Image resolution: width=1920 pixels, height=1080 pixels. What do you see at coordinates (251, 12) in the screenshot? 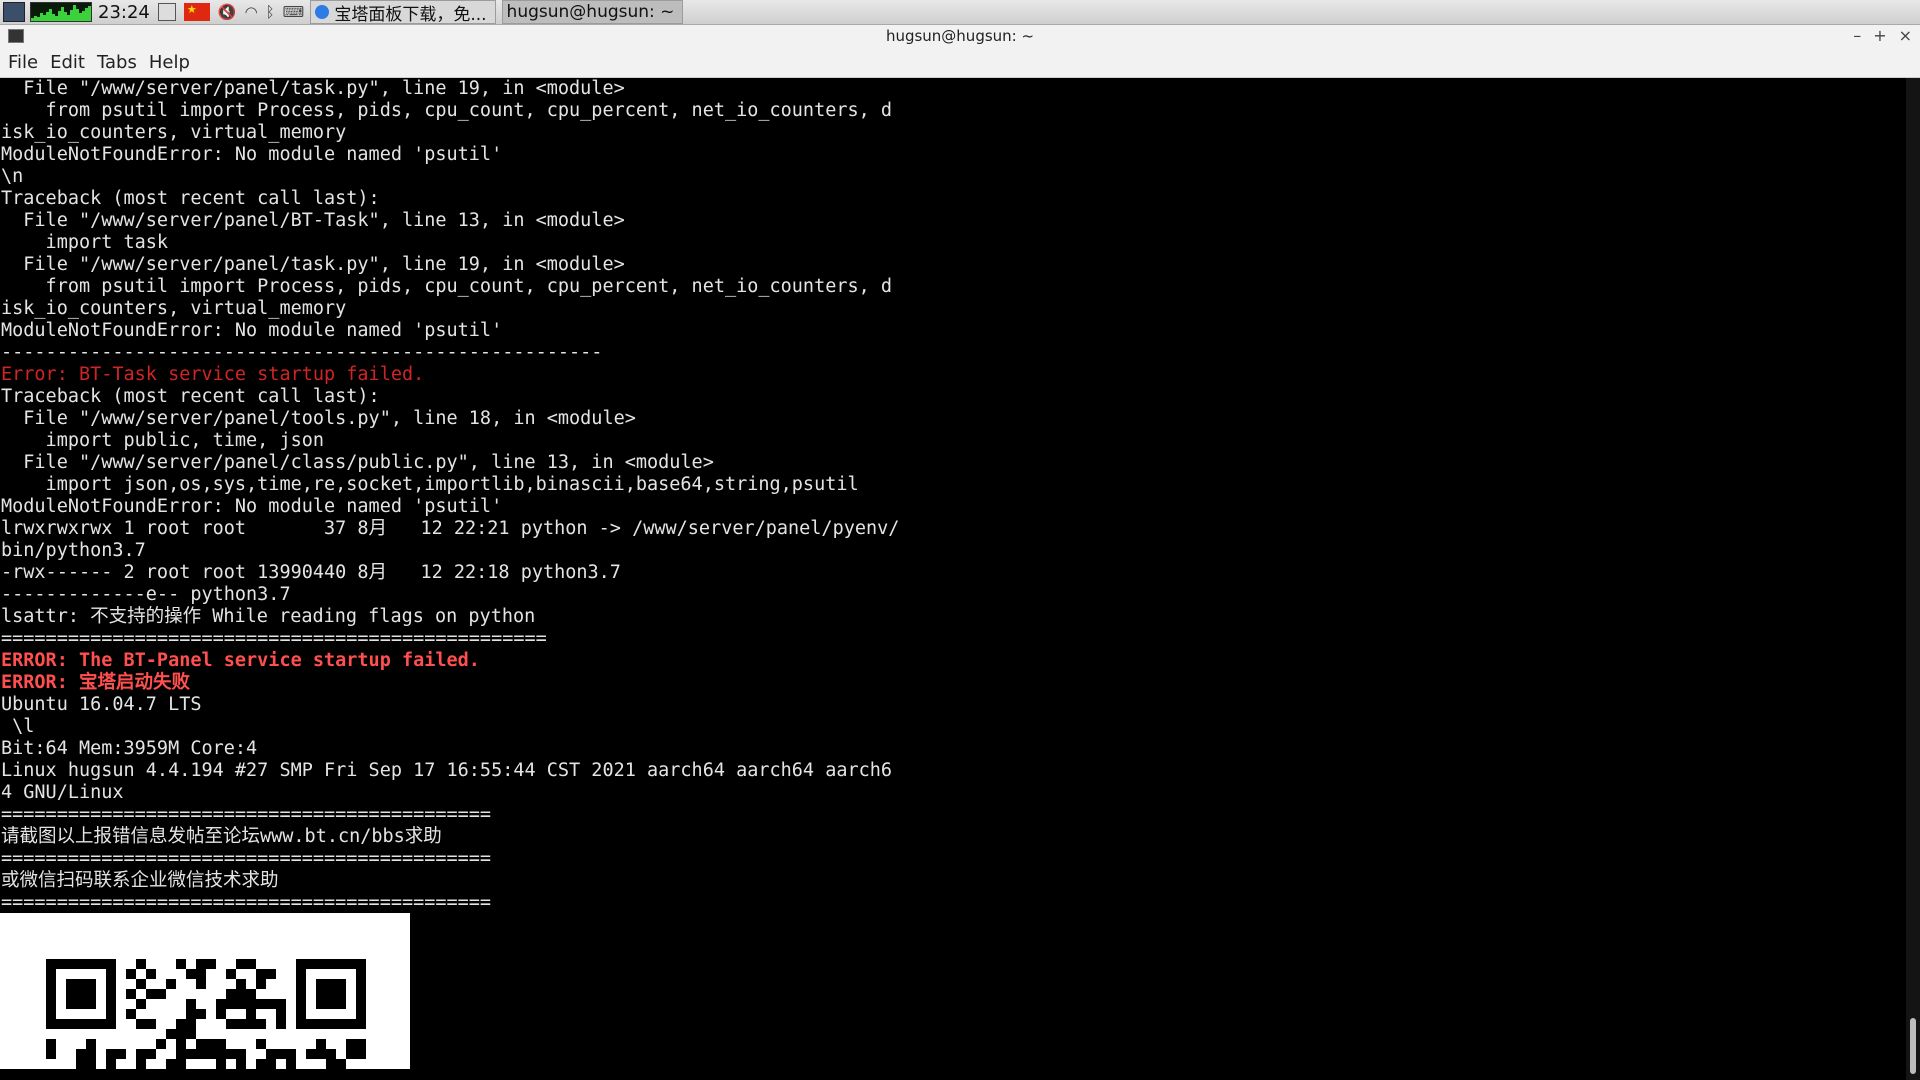
I see `wifi-icon: ◠` at bounding box center [251, 12].